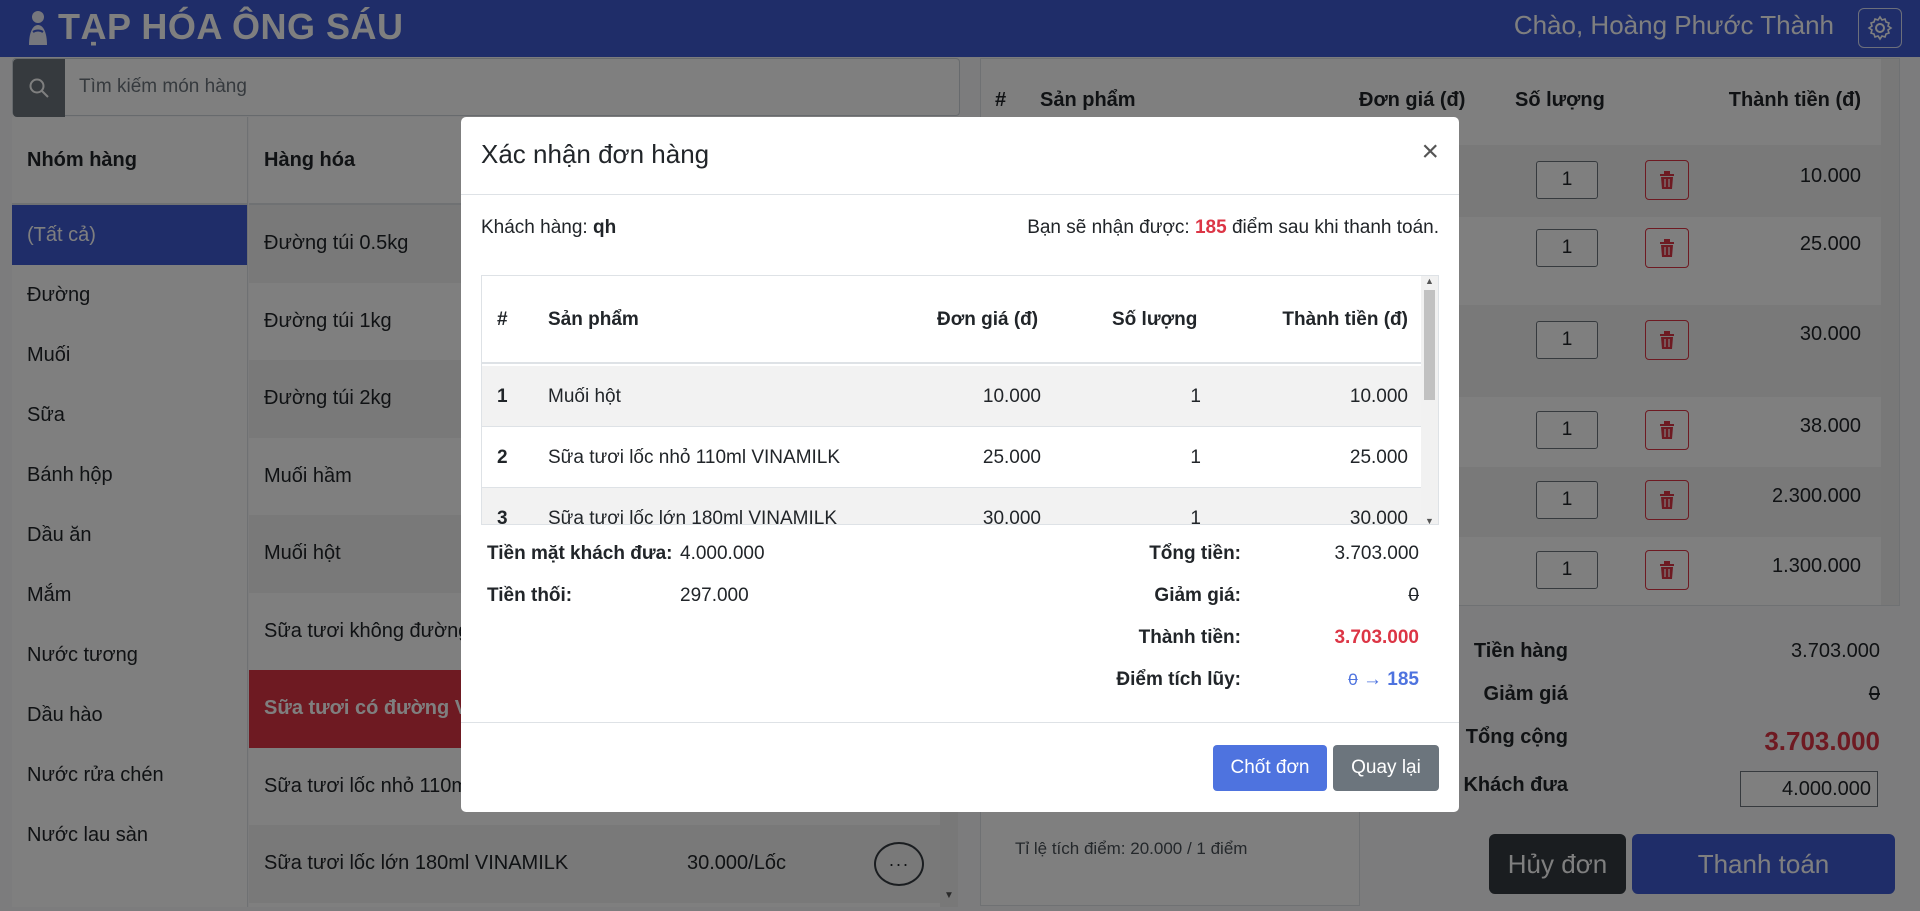 Image resolution: width=1920 pixels, height=911 pixels. What do you see at coordinates (1383, 680) in the screenshot?
I see `loyalty-points-value: 0 → 185` at bounding box center [1383, 680].